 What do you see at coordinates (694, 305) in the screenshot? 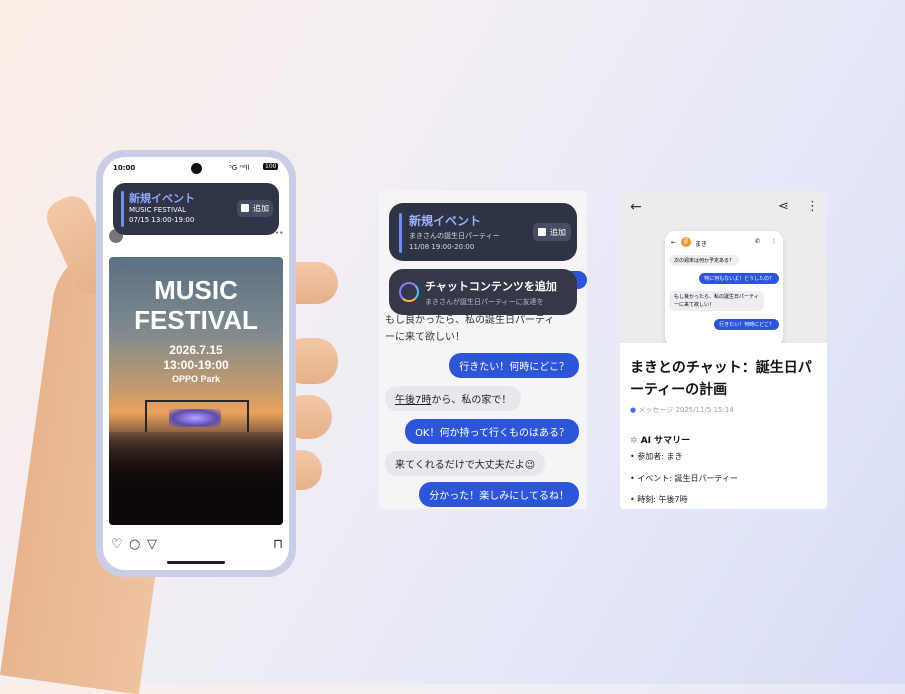
I see `mini-msg-3b: ーに来て欲しい！` at bounding box center [694, 305].